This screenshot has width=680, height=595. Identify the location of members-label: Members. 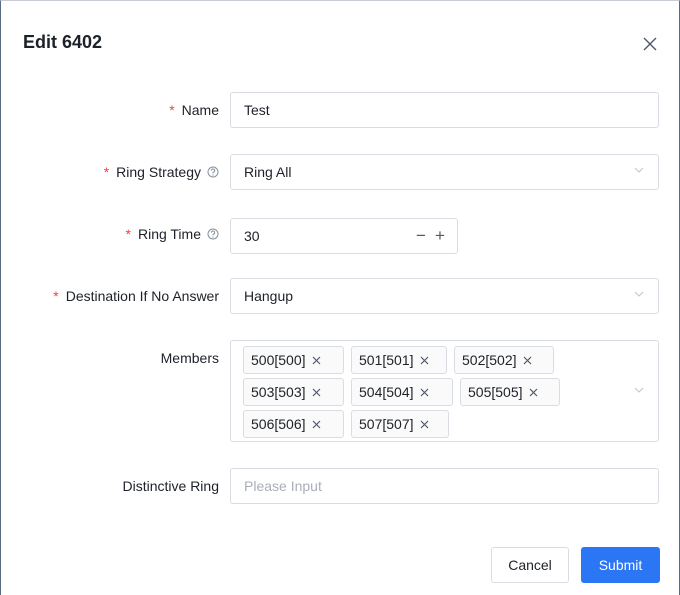
(190, 358).